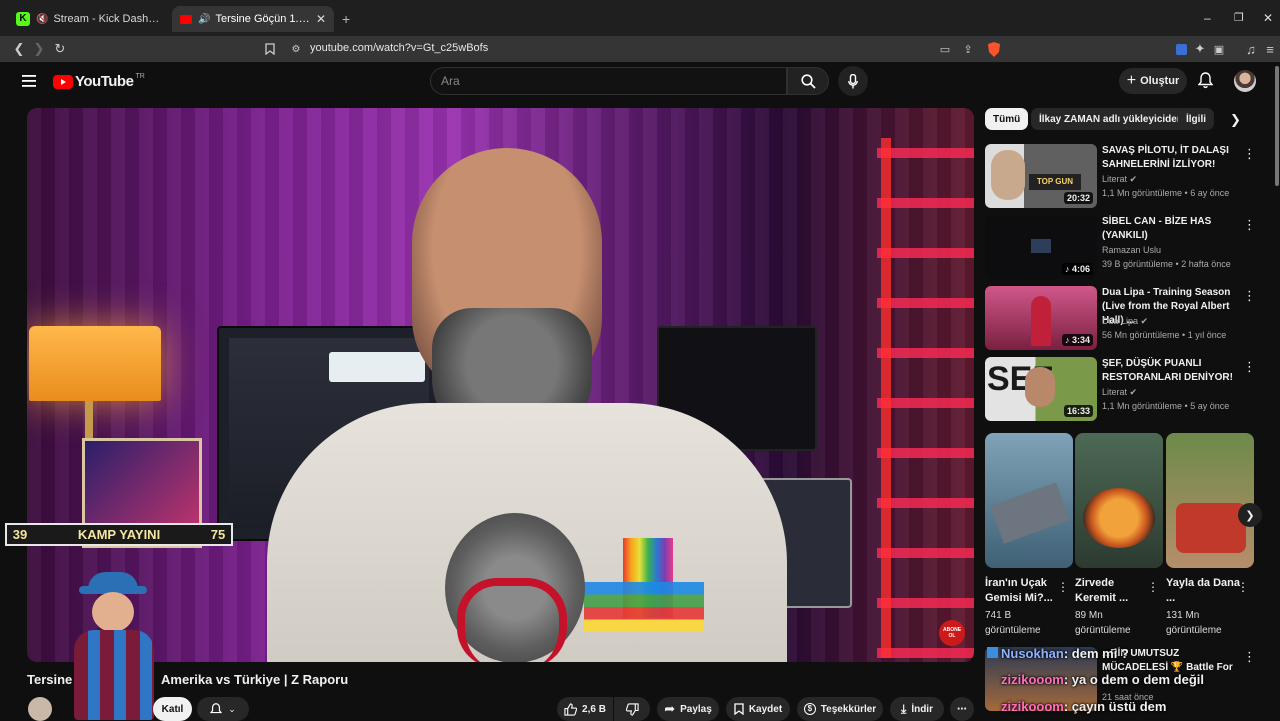 Image resolution: width=1280 pixels, height=721 pixels. What do you see at coordinates (1166, 193) in the screenshot?
I see `video-meta: 1,1 Mn görüntüleme • 6 ay önce` at bounding box center [1166, 193].